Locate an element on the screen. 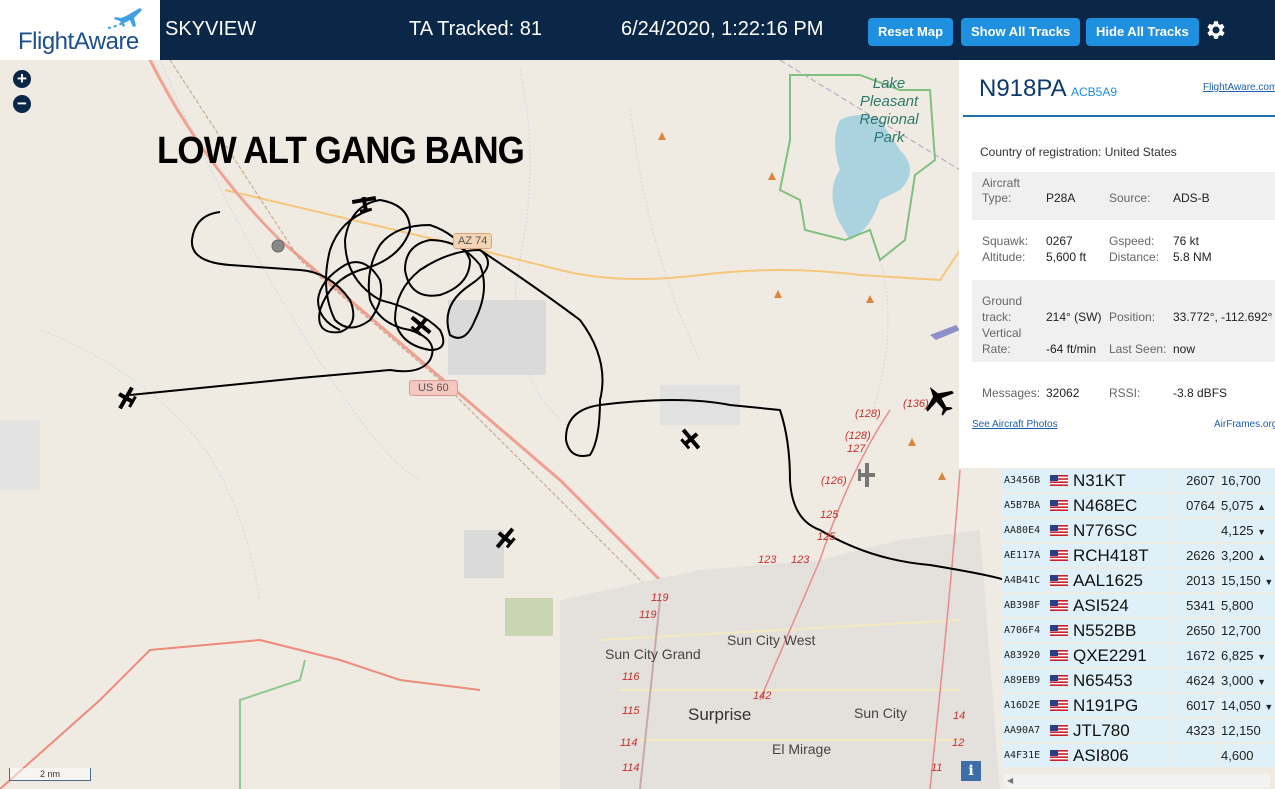 This screenshot has height=789, width=1275. track-altitude-value: 6,825 is located at coordinates (1237, 655).